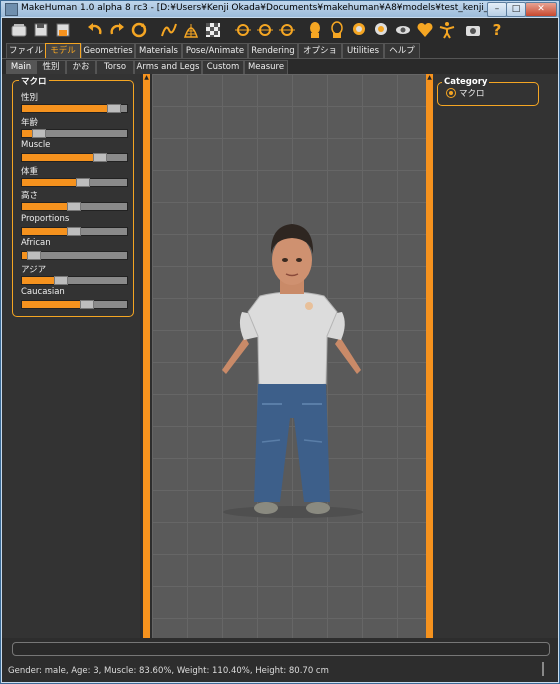 The height and width of the screenshot is (684, 560). I want to click on slider-label: Caucasian, so click(43, 292).